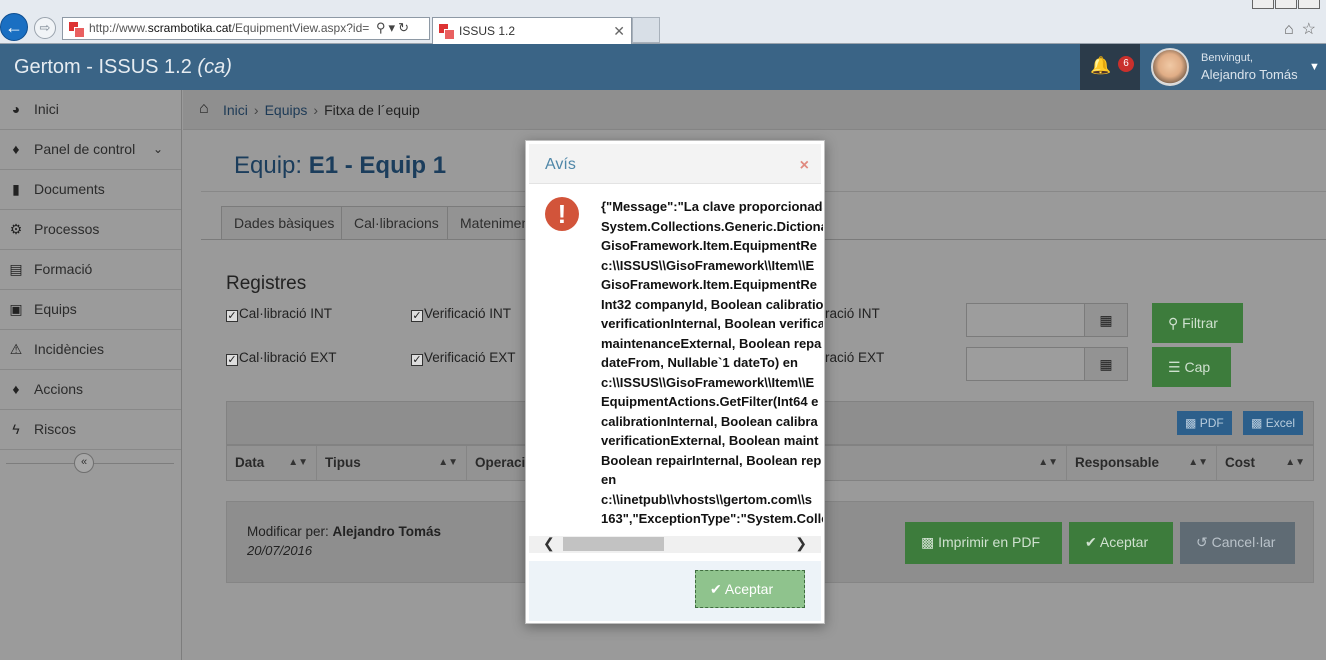 The image size is (1326, 660). Describe the element at coordinates (392, 463) in the screenshot. I see `column-header-tipus: Tipus ▲▼` at that location.